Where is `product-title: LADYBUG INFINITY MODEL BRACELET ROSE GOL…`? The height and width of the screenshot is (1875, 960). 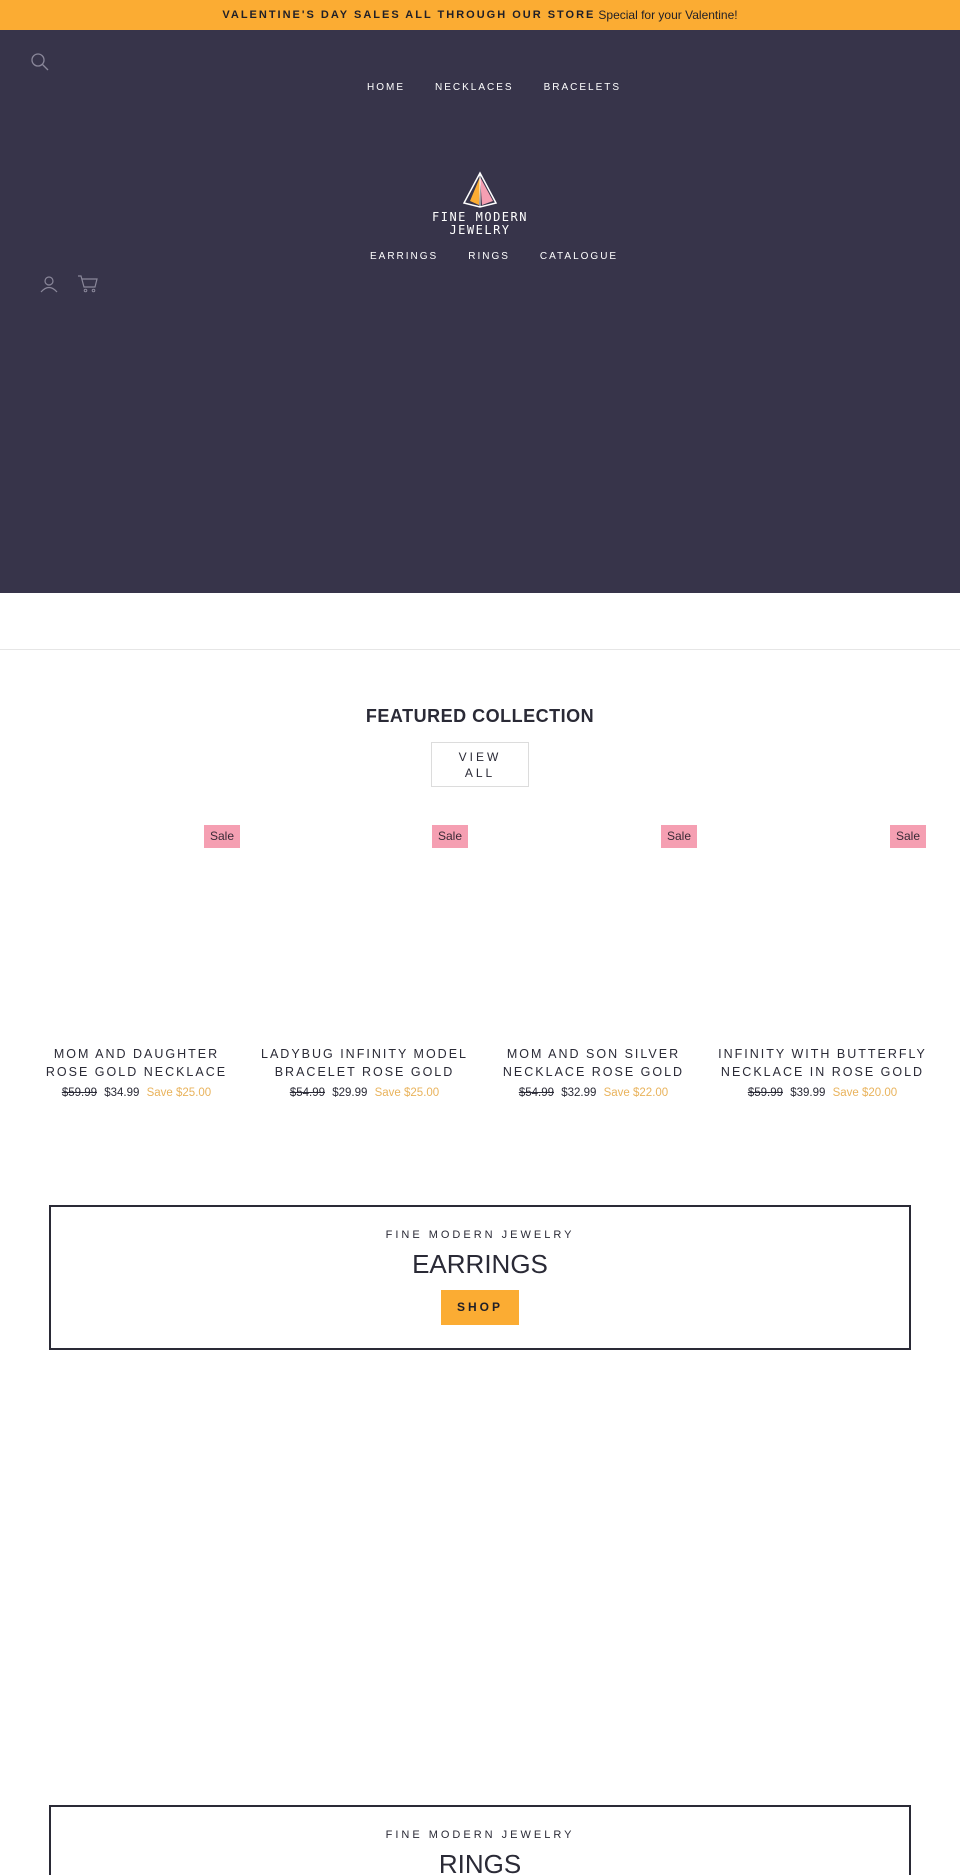 product-title: LADYBUG INFINITY MODEL BRACELET ROSE GOL… is located at coordinates (364, 1063).